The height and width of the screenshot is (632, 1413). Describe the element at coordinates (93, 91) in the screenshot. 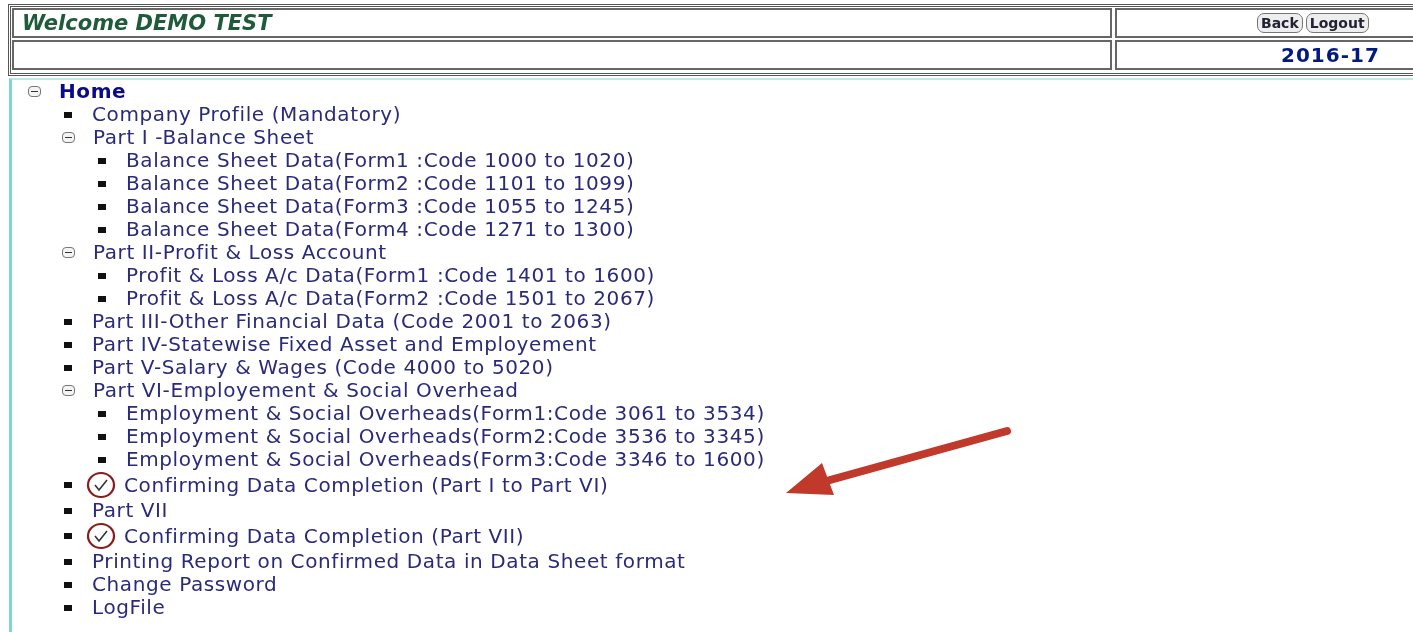

I see `tree-link: Home` at that location.